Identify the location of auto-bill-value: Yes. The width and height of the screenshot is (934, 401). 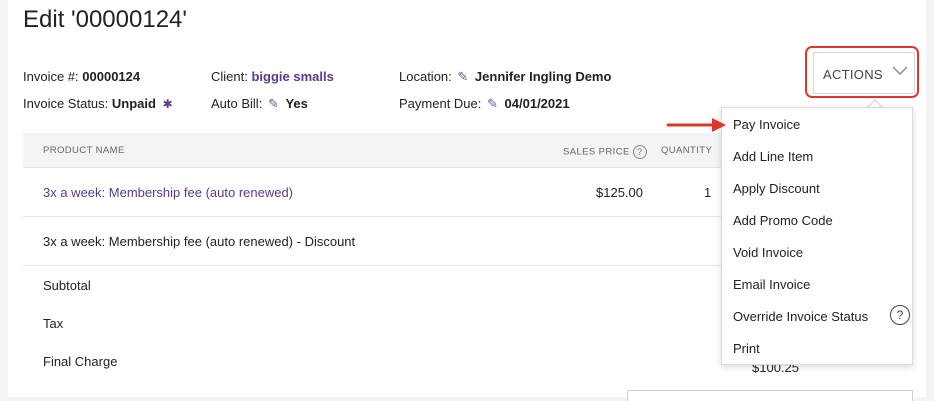
(296, 103).